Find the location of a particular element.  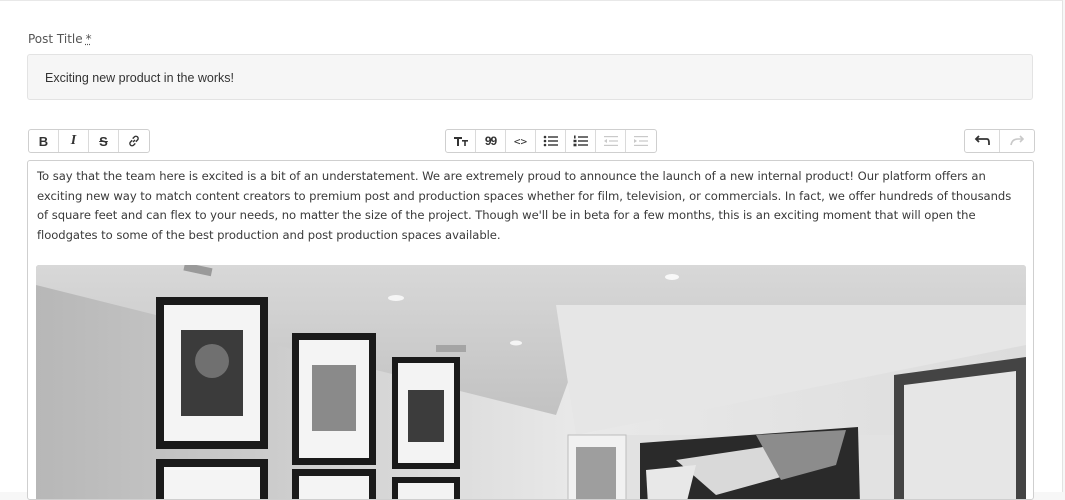

format-toolbar-group: B I S is located at coordinates (89, 141).